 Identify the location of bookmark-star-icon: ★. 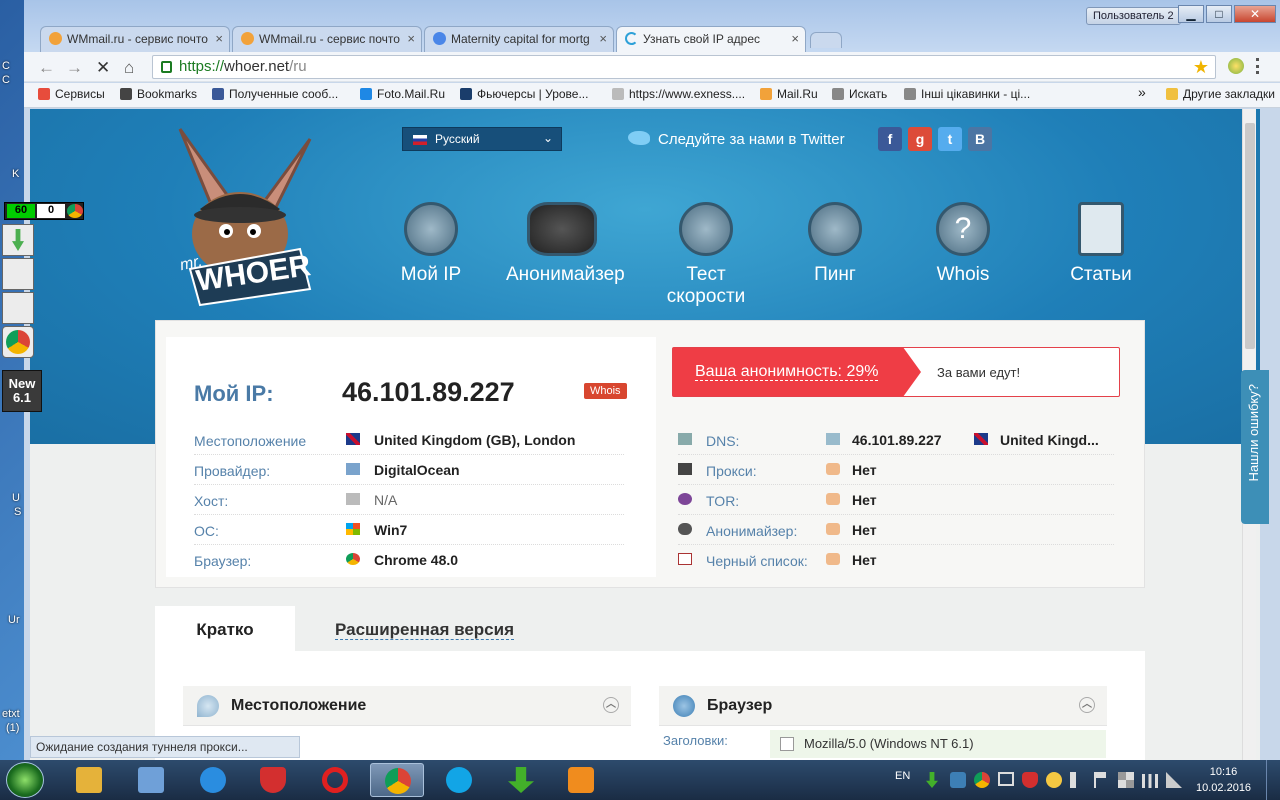
(1201, 67).